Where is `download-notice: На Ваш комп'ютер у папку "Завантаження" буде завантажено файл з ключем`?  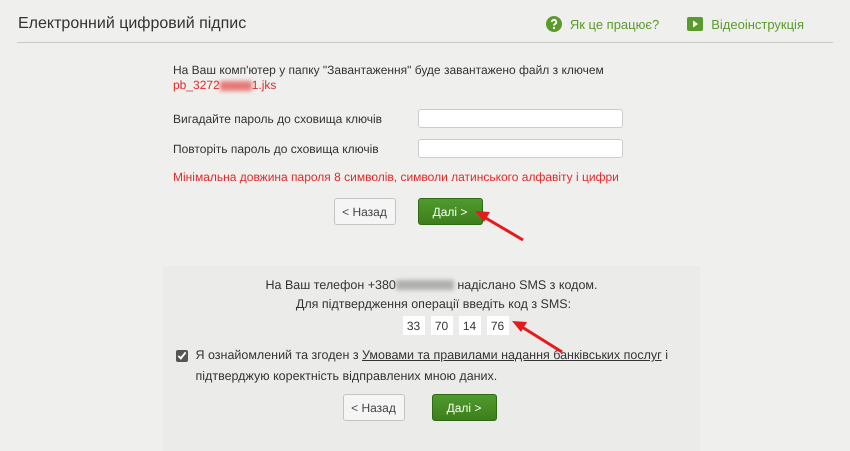 download-notice: На Ваш комп'ютер у папку "Завантаження" буде завантажено файл з ключем is located at coordinates (389, 70).